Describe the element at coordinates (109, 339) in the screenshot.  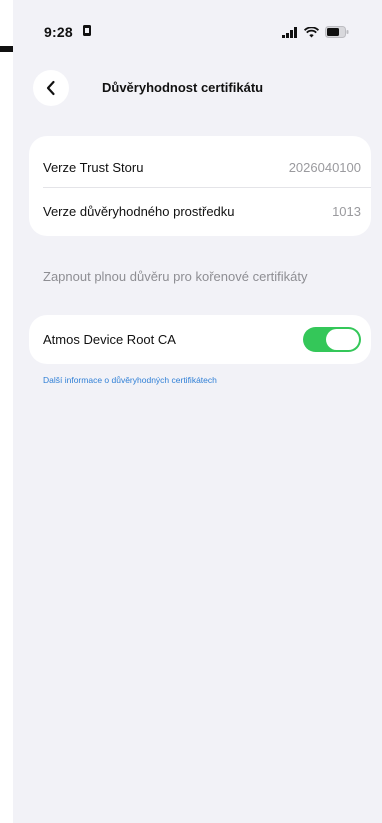
I see `certificate-name-label: Atmos Device Root CA` at that location.